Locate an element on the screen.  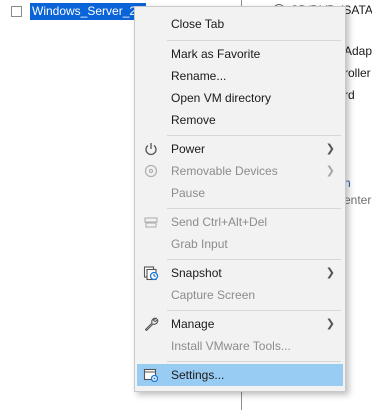
menu-item-pause: Pause is located at coordinates (240, 193).